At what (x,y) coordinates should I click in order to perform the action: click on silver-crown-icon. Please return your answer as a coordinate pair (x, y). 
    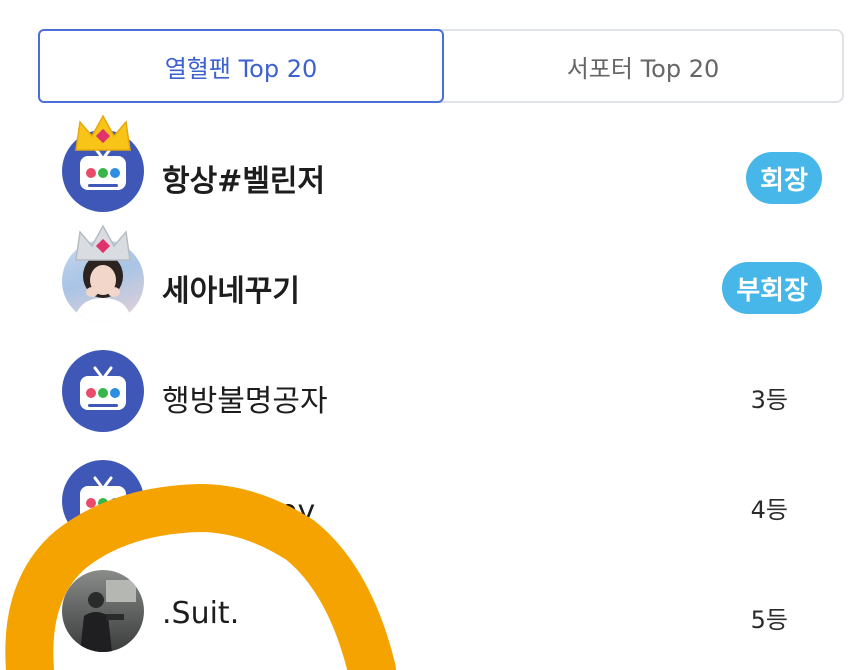
    Looking at the image, I should click on (103, 242).